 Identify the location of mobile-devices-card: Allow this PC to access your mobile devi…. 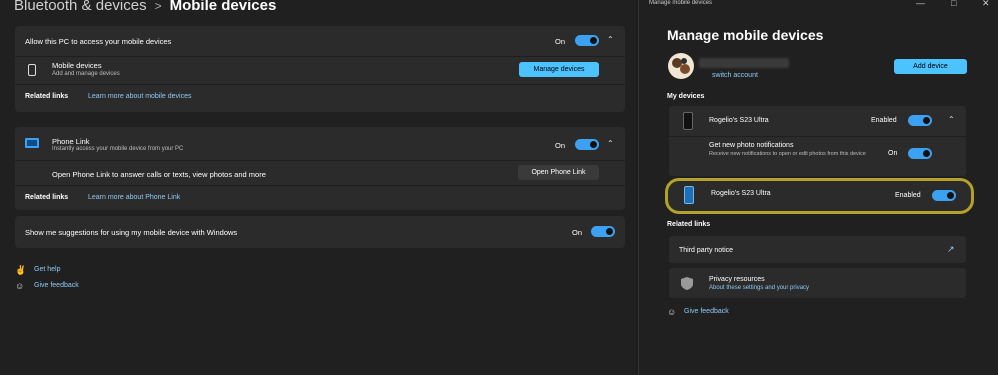
(320, 69).